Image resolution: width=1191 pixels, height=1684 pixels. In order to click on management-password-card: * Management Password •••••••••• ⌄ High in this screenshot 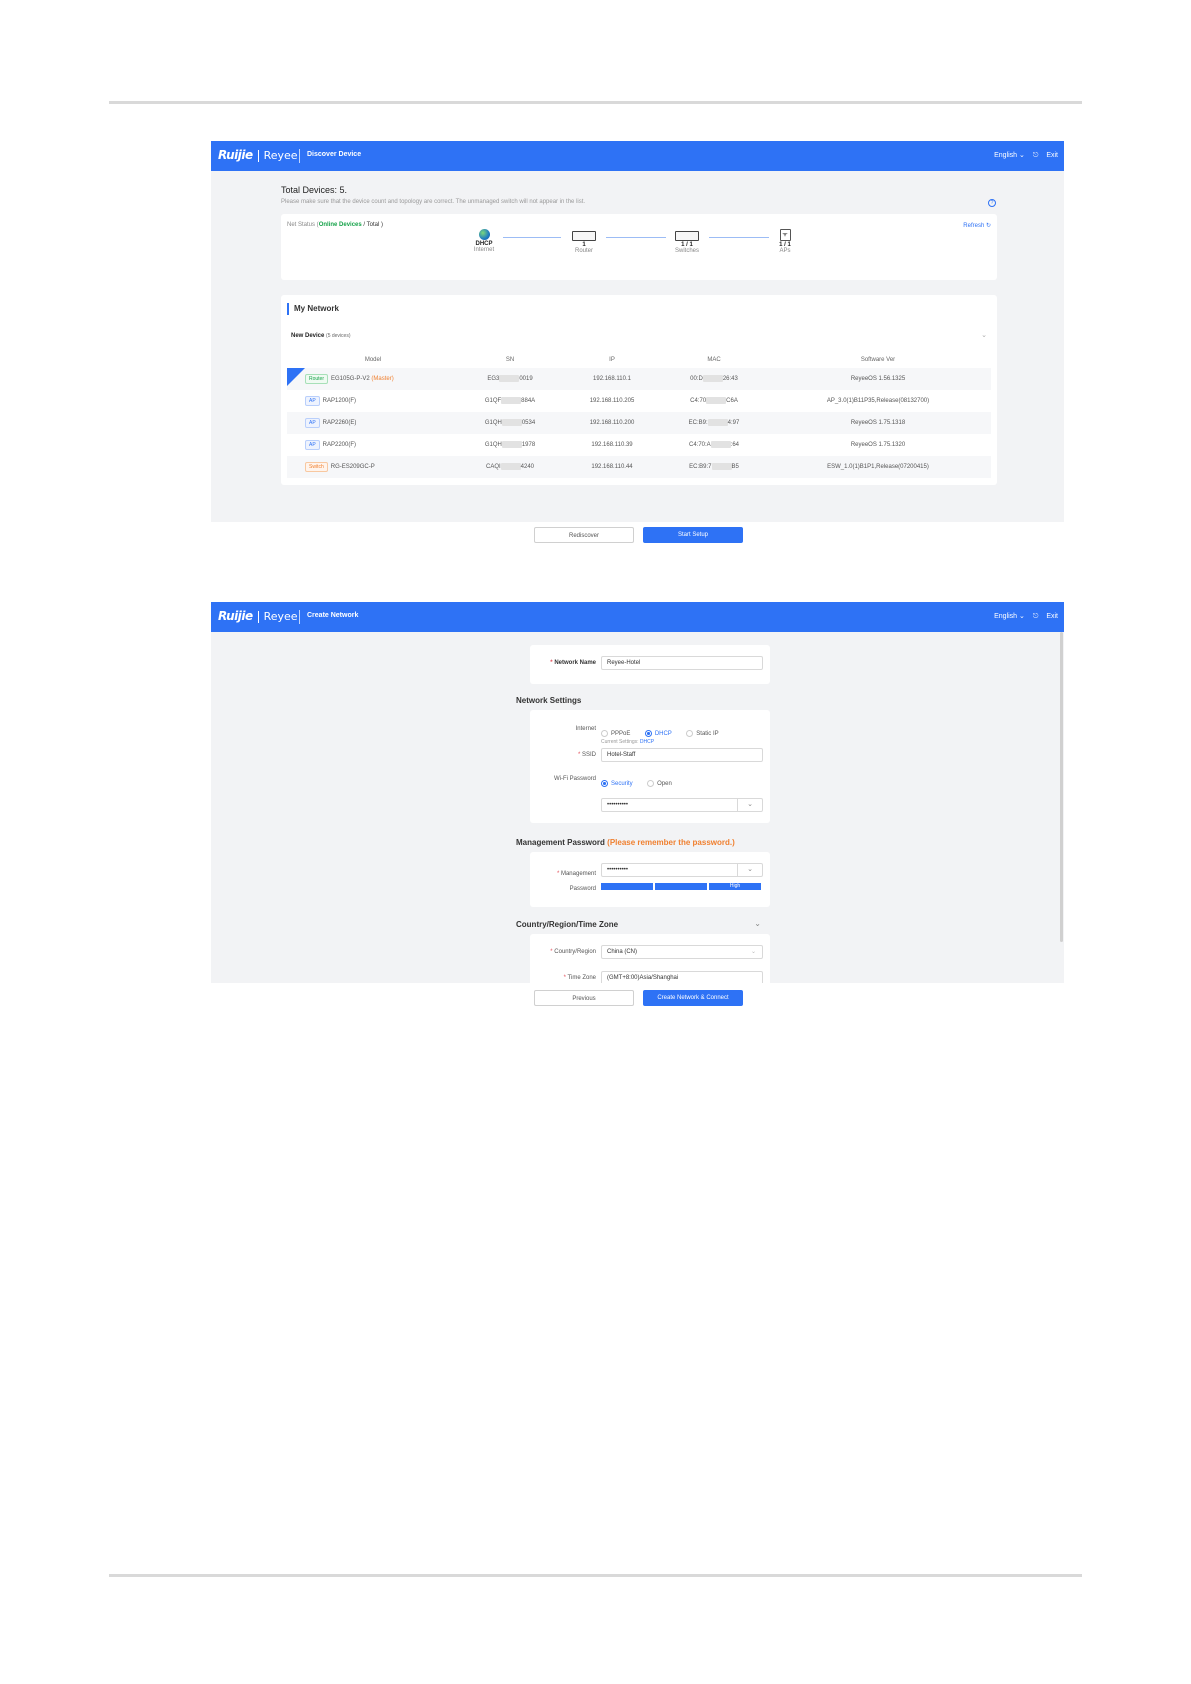, I will do `click(650, 879)`.